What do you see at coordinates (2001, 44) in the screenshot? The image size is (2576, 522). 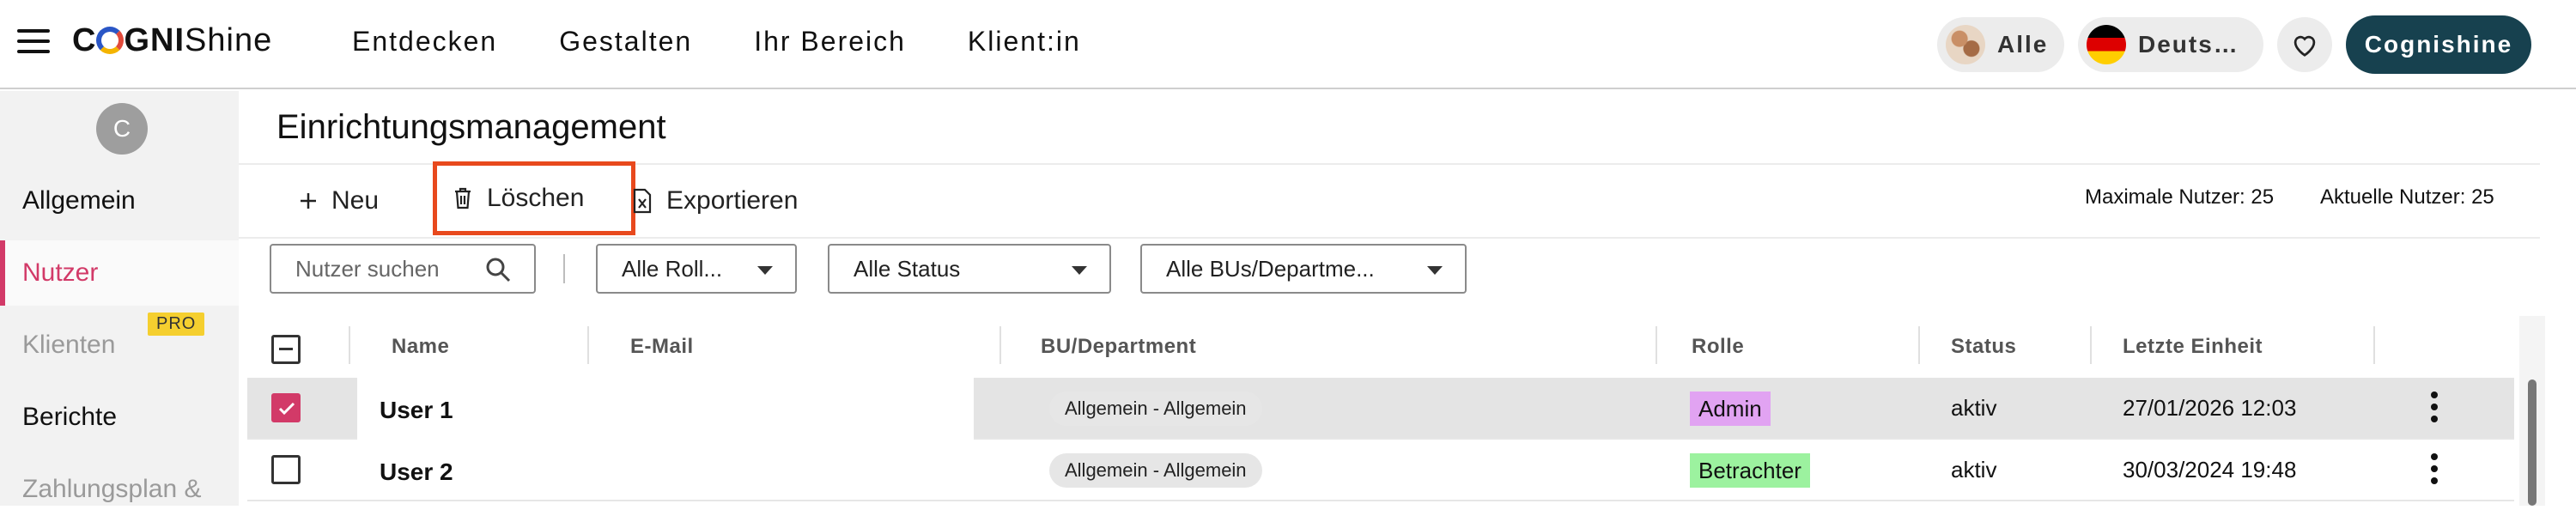 I see `client-filter-button: Alle` at bounding box center [2001, 44].